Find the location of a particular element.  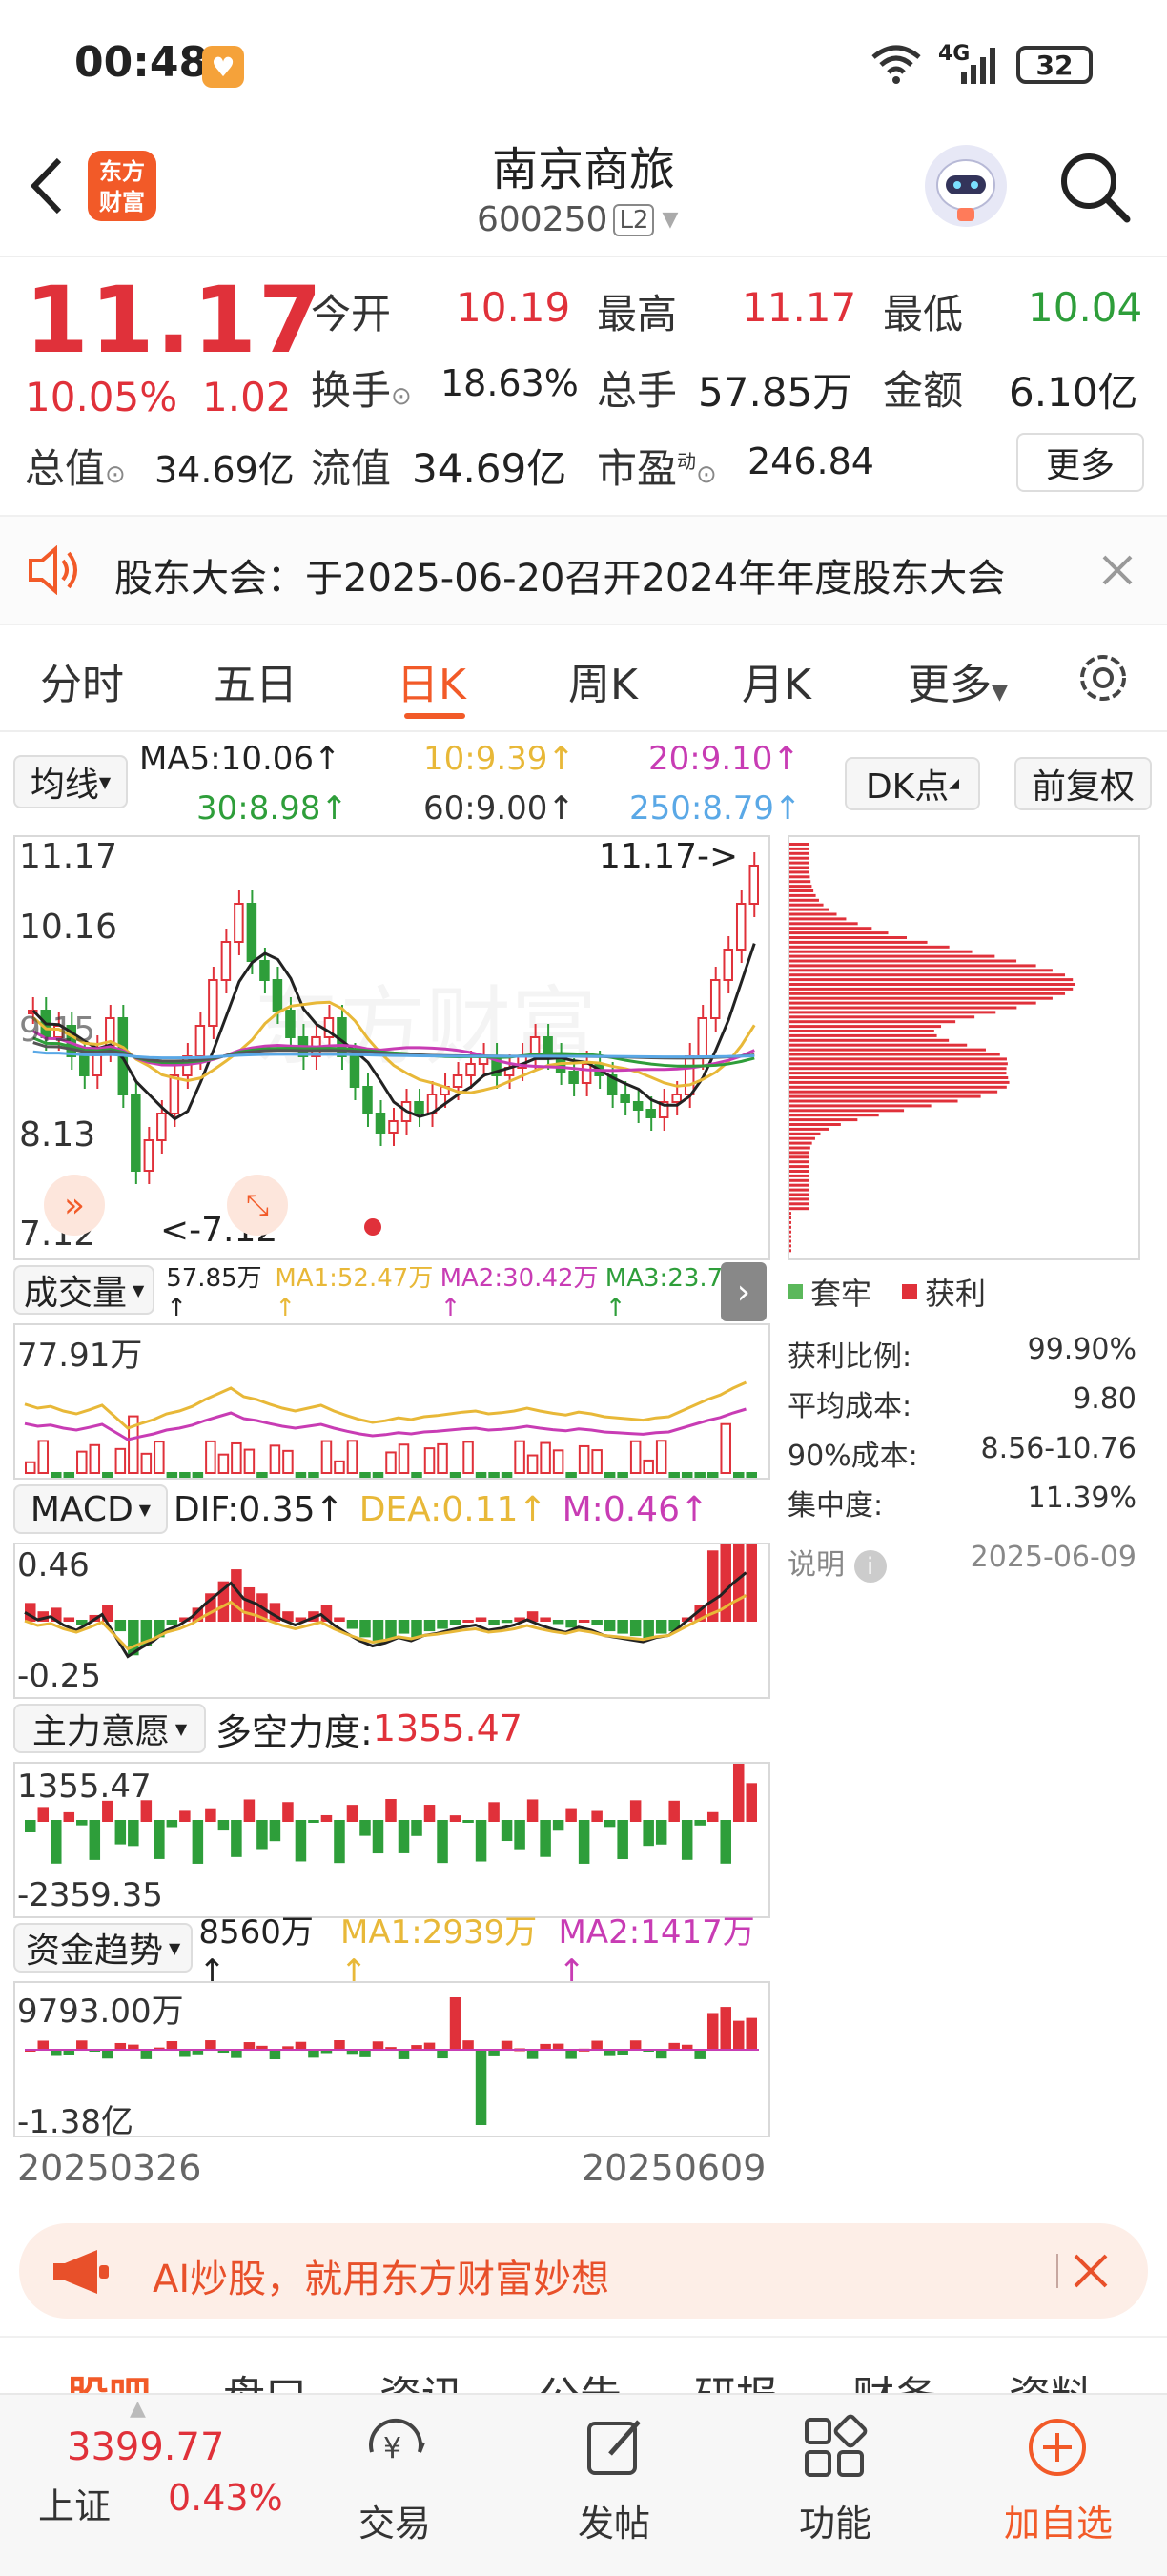

expand-left-icon: » is located at coordinates (74, 1205).